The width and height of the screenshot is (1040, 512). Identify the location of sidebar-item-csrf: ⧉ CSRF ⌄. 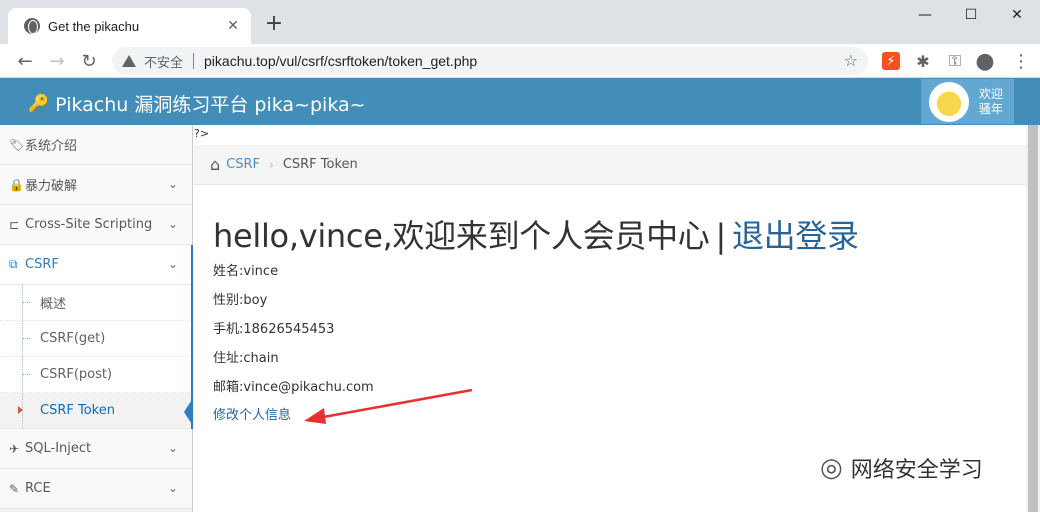
(96, 265).